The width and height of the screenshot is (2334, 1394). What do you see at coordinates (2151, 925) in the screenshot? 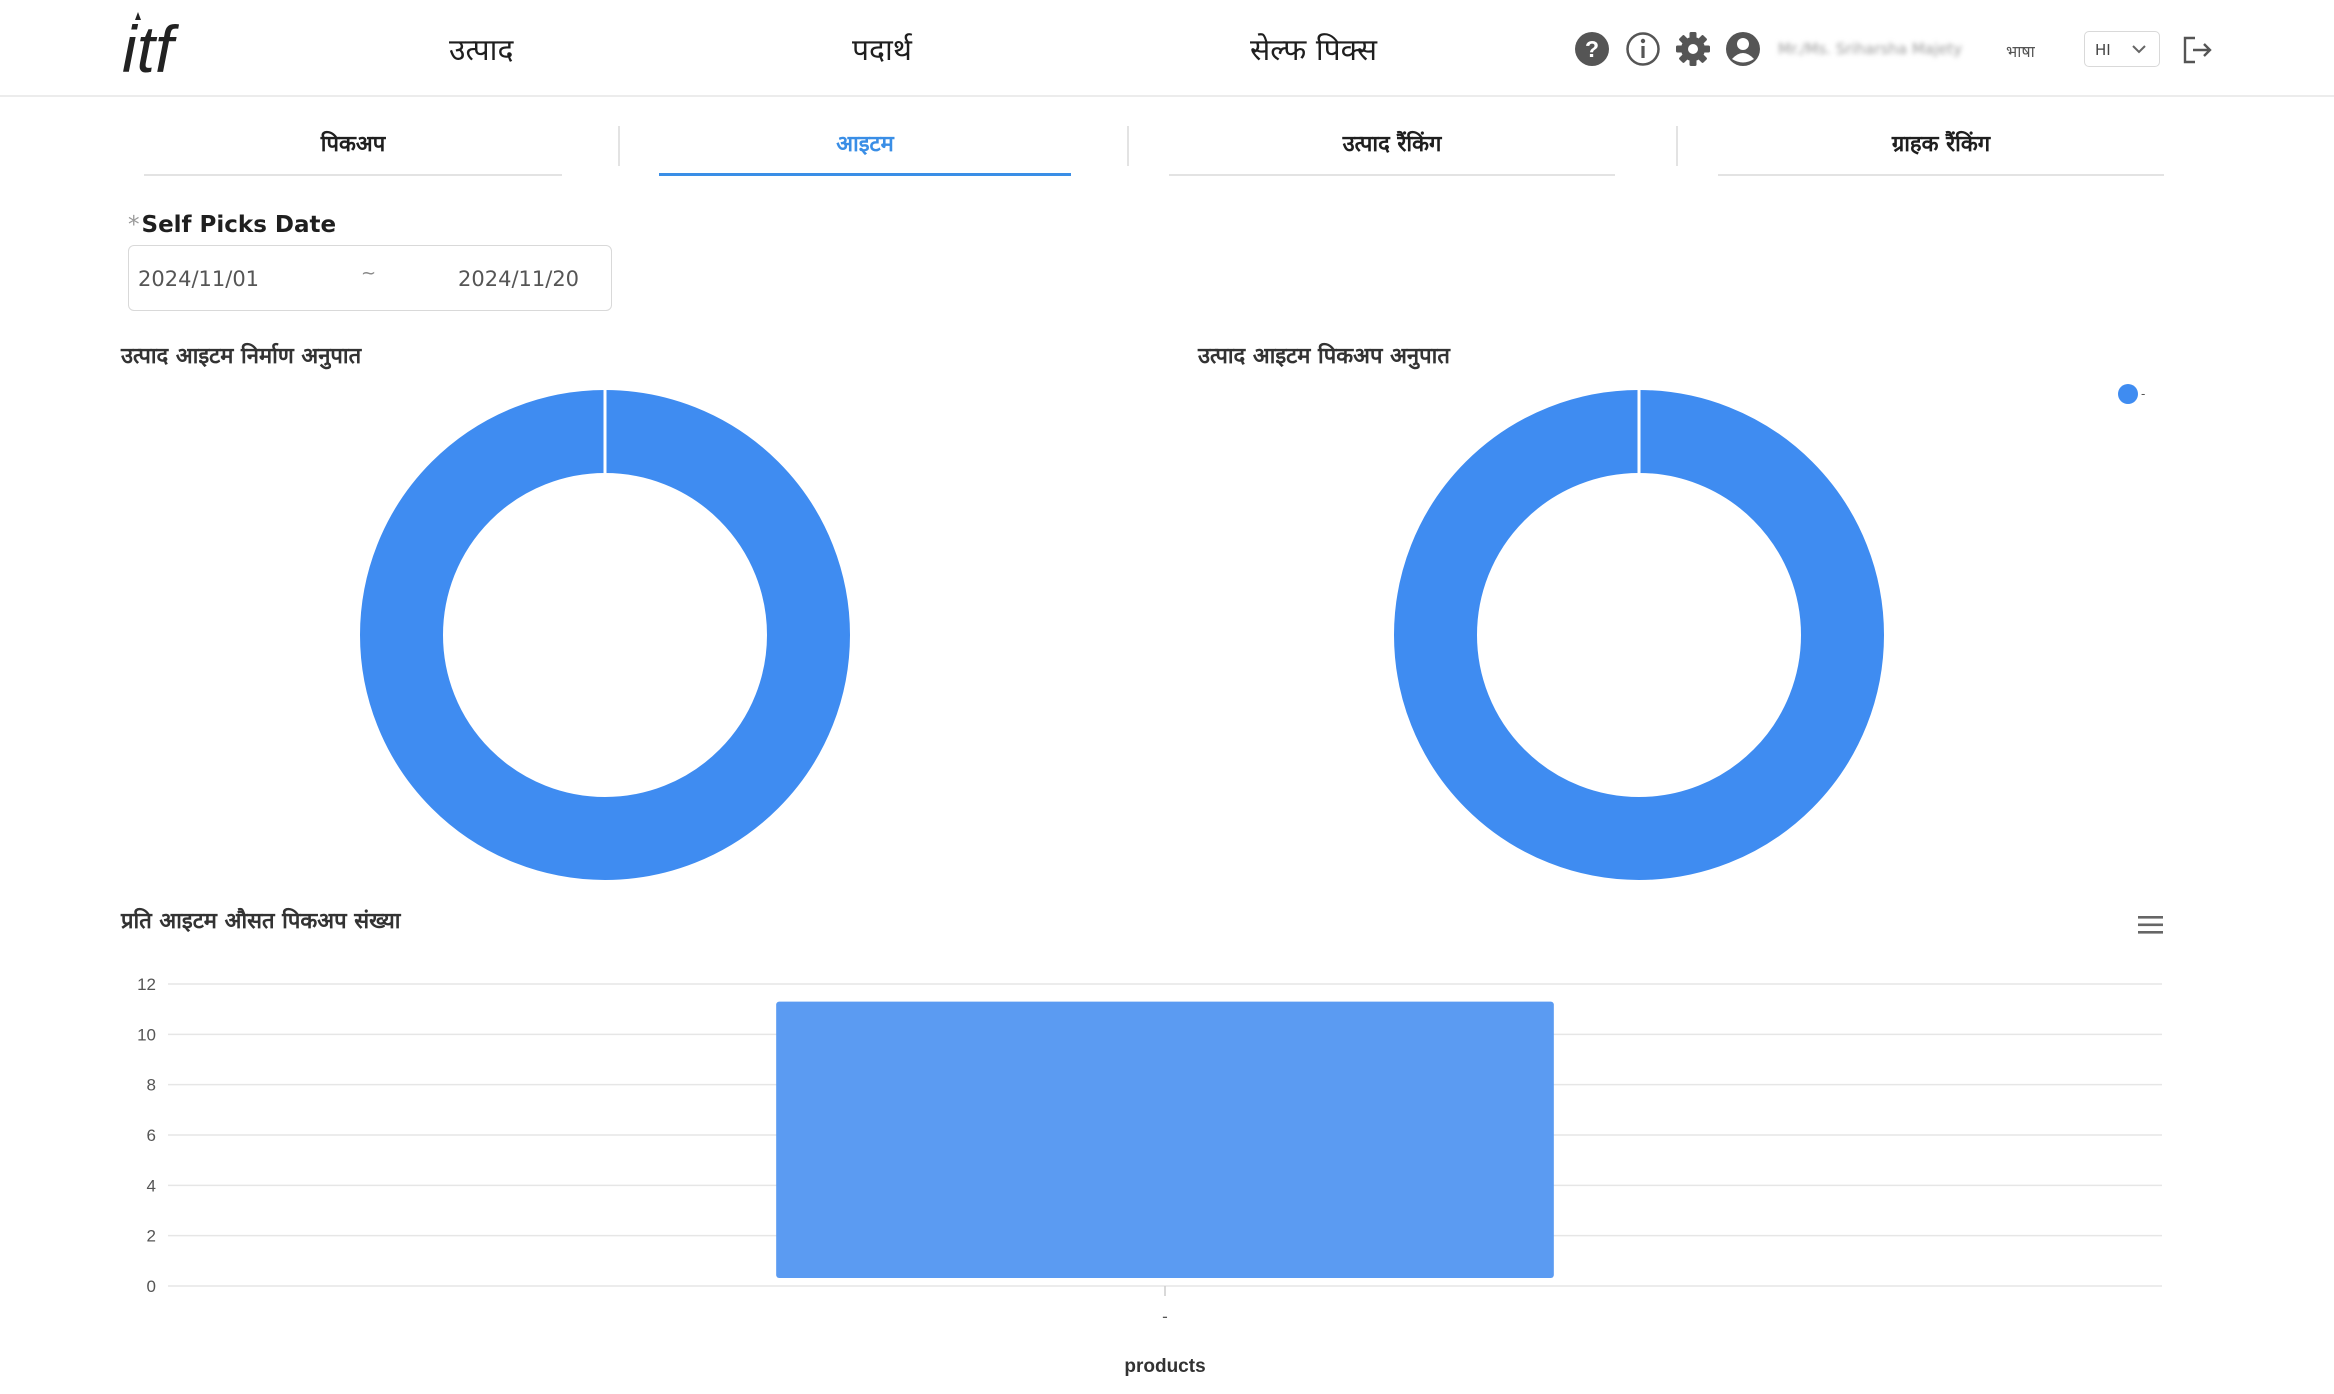
I see `menu-icon` at bounding box center [2151, 925].